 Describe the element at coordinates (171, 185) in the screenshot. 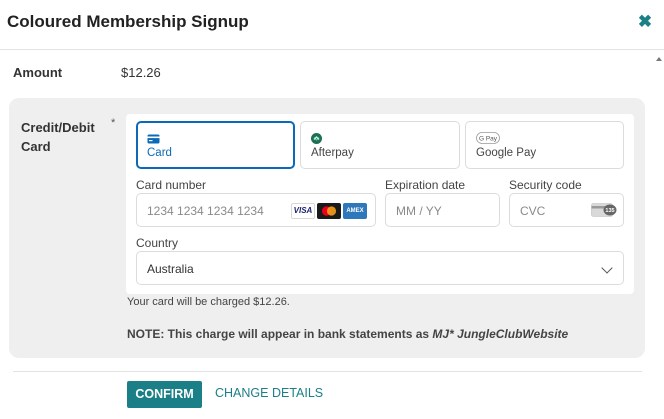

I see `card-number-label: Card number` at that location.